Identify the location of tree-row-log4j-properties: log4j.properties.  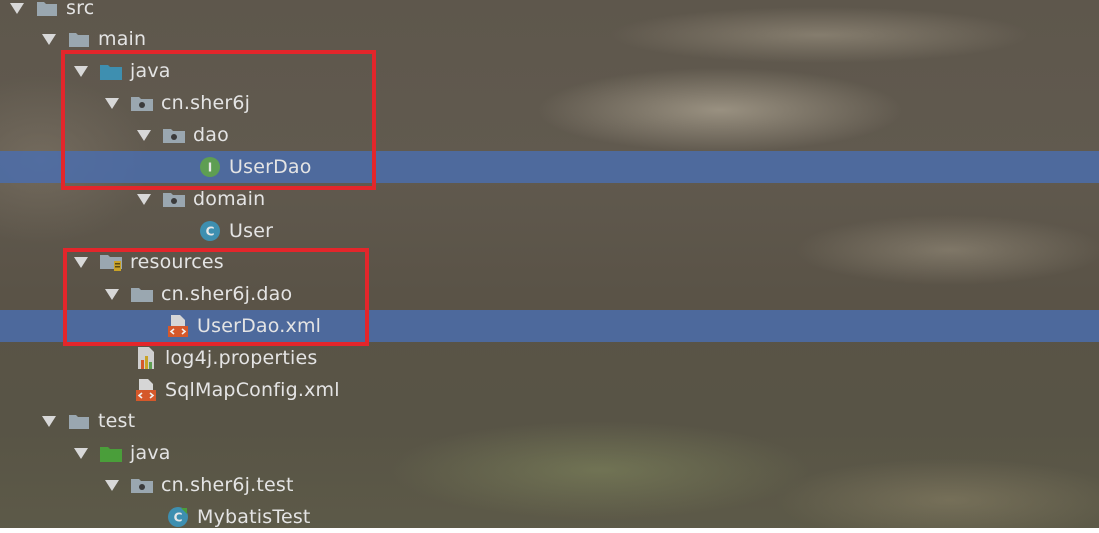
(549, 358).